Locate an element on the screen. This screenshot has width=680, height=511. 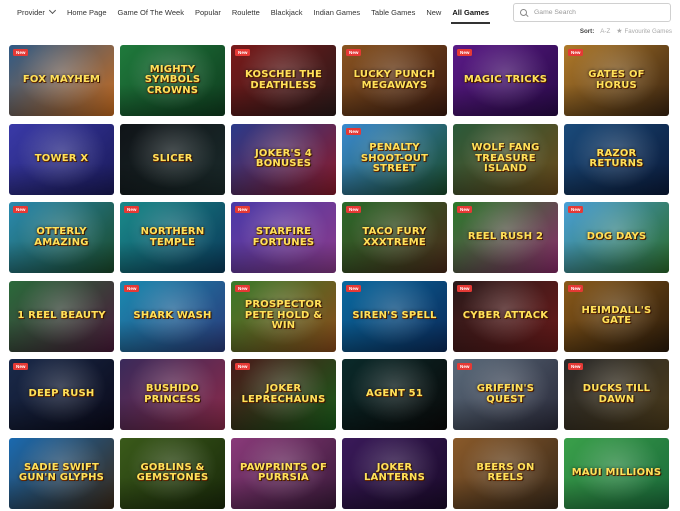
game-tile: Tower X is located at coordinates (61, 159).